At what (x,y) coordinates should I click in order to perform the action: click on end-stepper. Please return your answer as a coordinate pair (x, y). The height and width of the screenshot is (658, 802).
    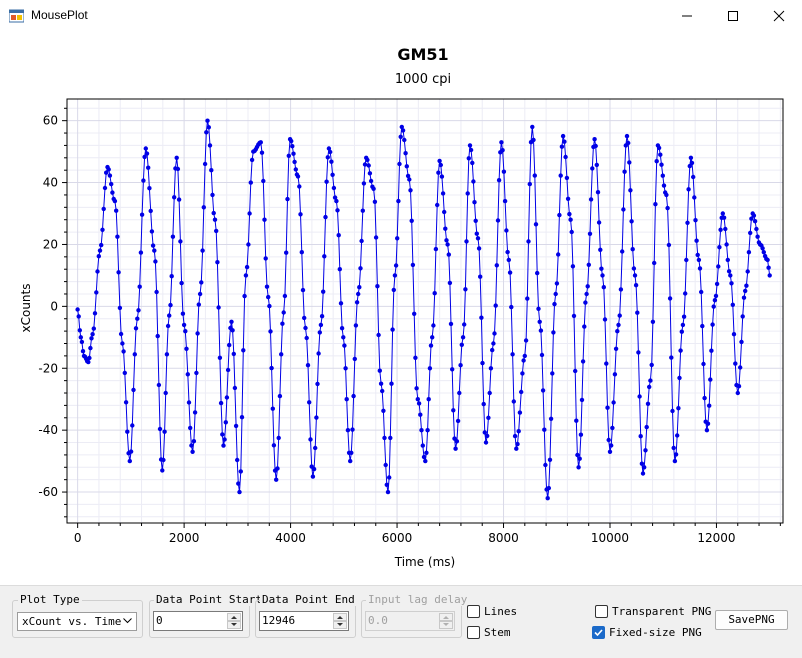
    Looking at the image, I should click on (304, 621).